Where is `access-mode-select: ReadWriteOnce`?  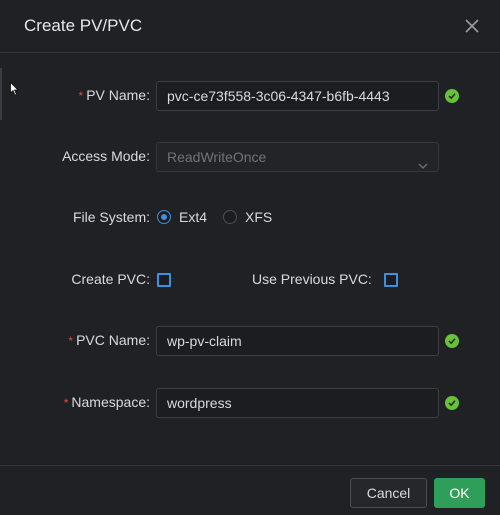 access-mode-select: ReadWriteOnce is located at coordinates (297, 157).